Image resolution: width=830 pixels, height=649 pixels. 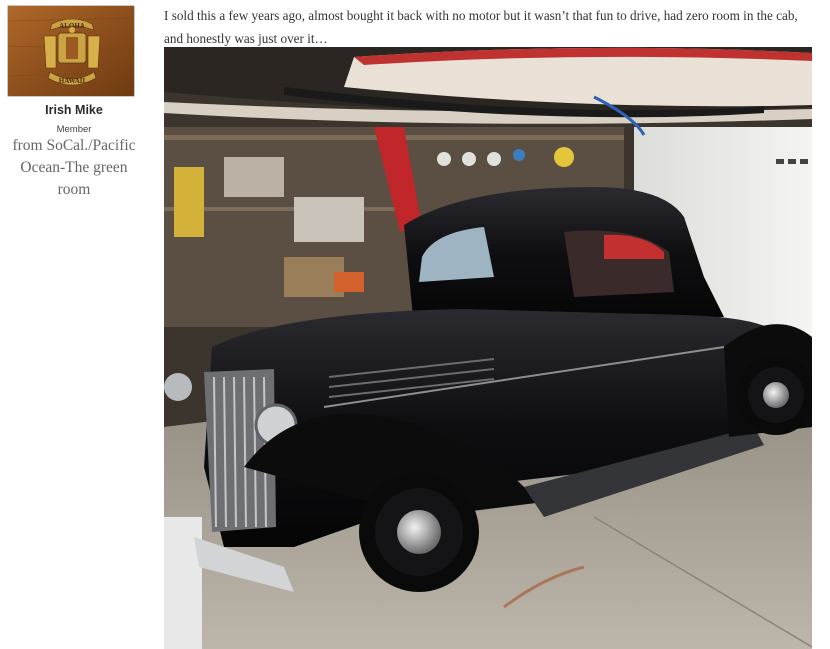 I want to click on aloha-hawaii-plaque-icon: ALOHA HAWAII, so click(x=71, y=51).